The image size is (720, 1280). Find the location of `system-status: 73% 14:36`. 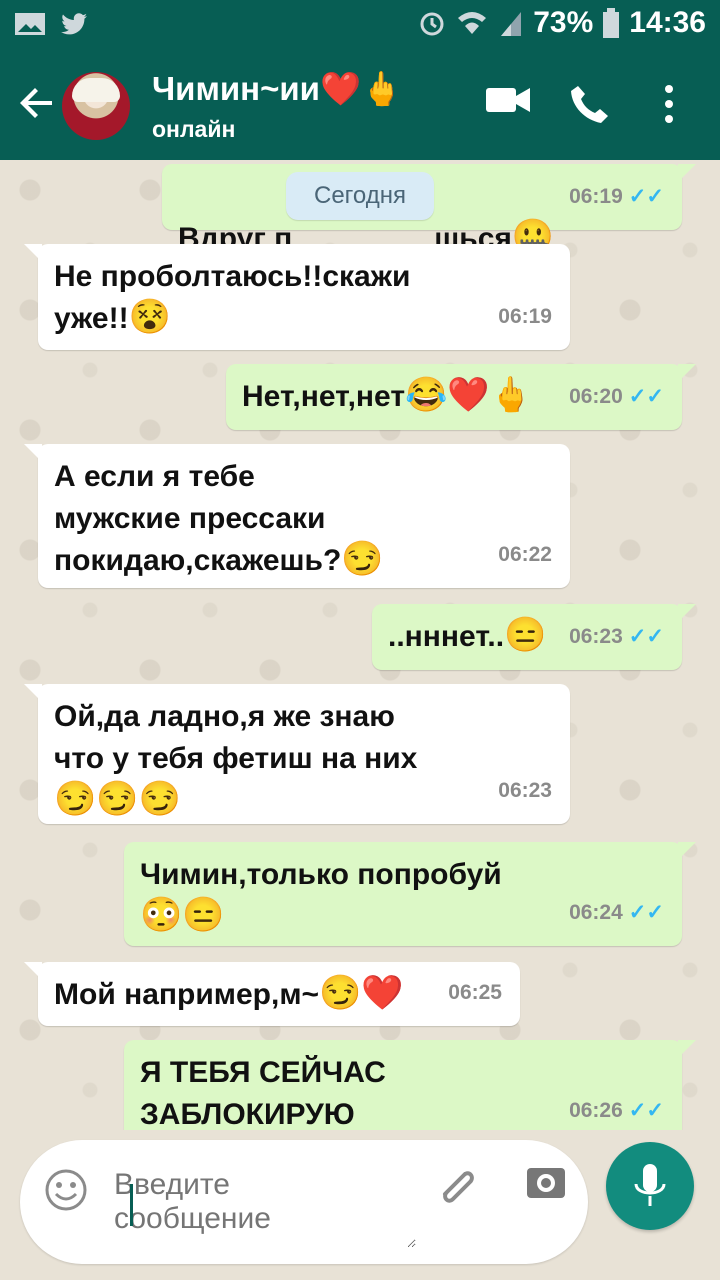

system-status: 73% 14:36 is located at coordinates (561, 23).